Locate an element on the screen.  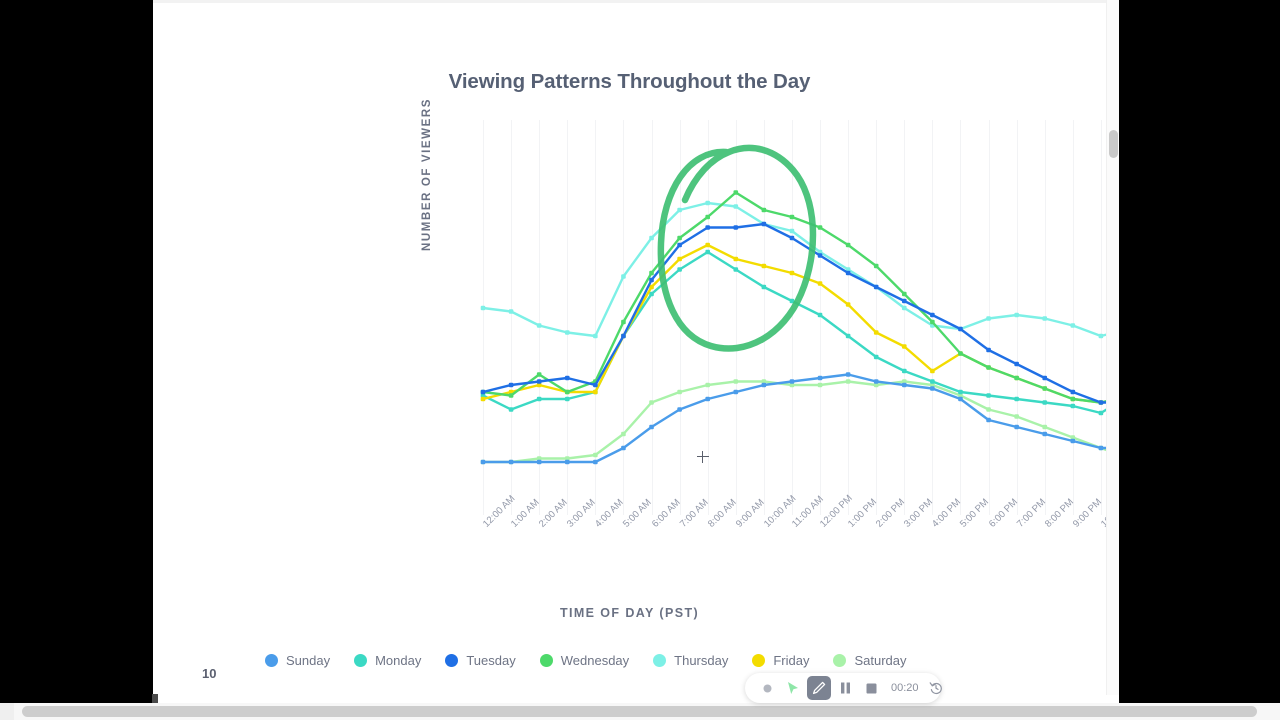
legend-item-wednesday: Wednesday is located at coordinates (584, 660).